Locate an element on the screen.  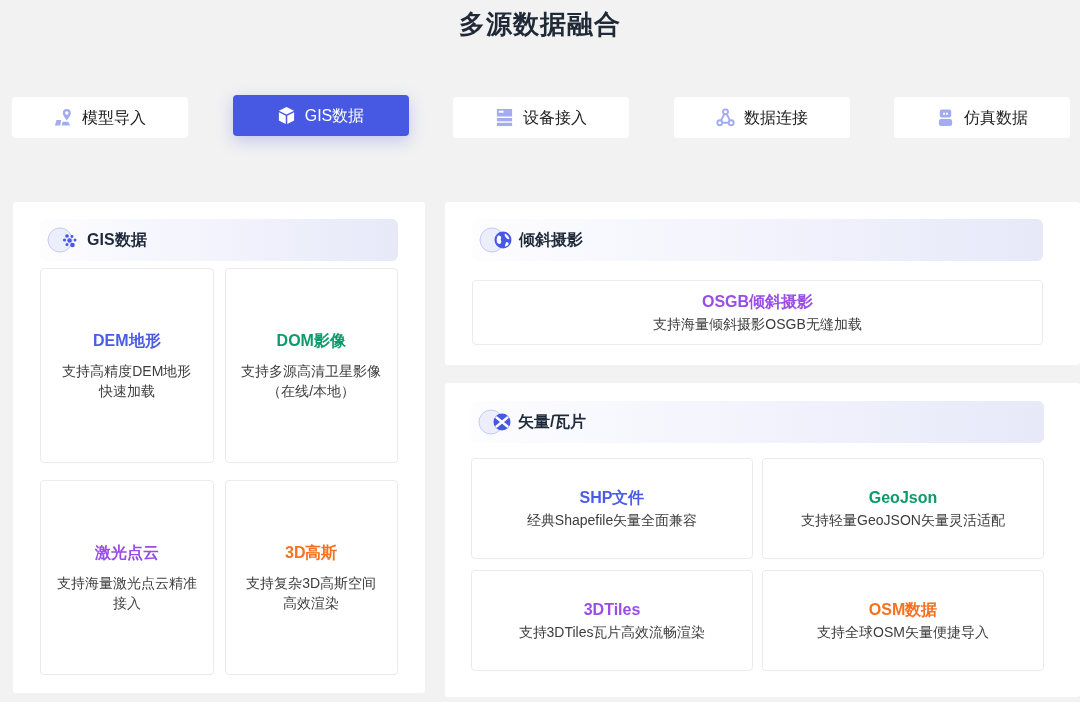
robot-icon is located at coordinates (945, 117).